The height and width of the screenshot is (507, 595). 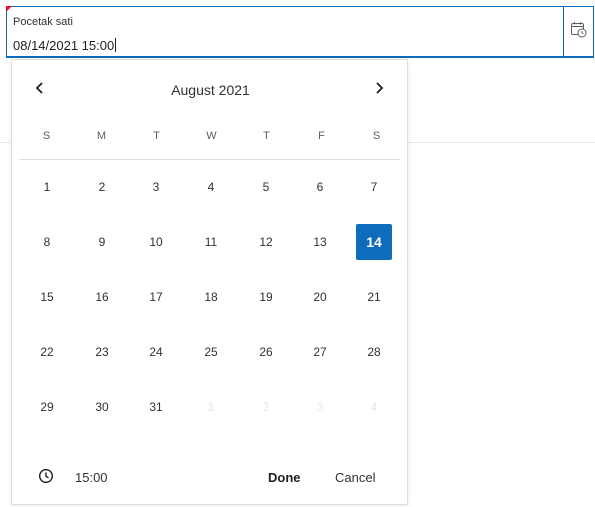 I want to click on day-cell: 16, so click(x=102, y=297).